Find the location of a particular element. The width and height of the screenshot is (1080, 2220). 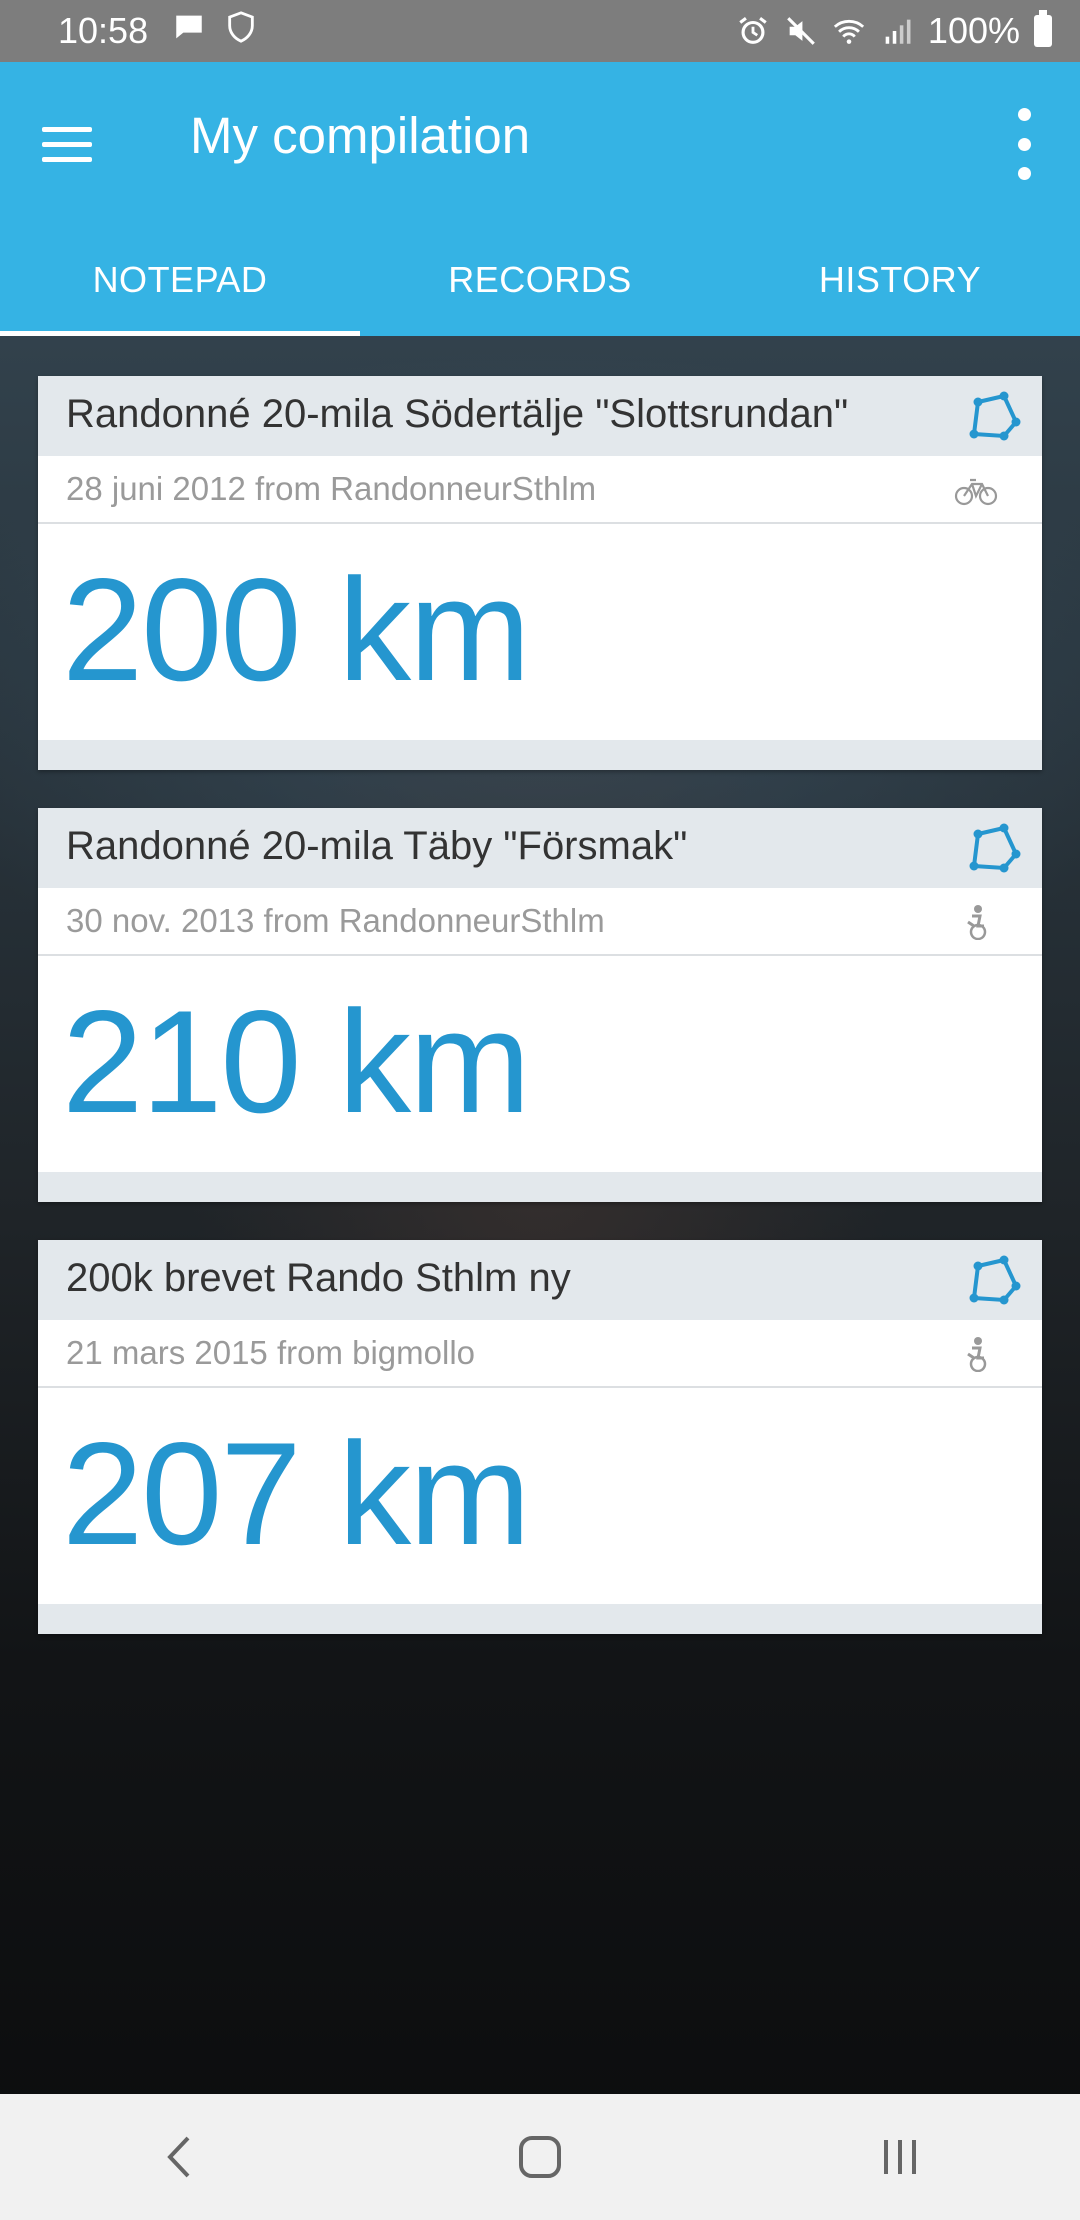

card-header: Randonné 20-mila Täby "Försmak" is located at coordinates (540, 848).